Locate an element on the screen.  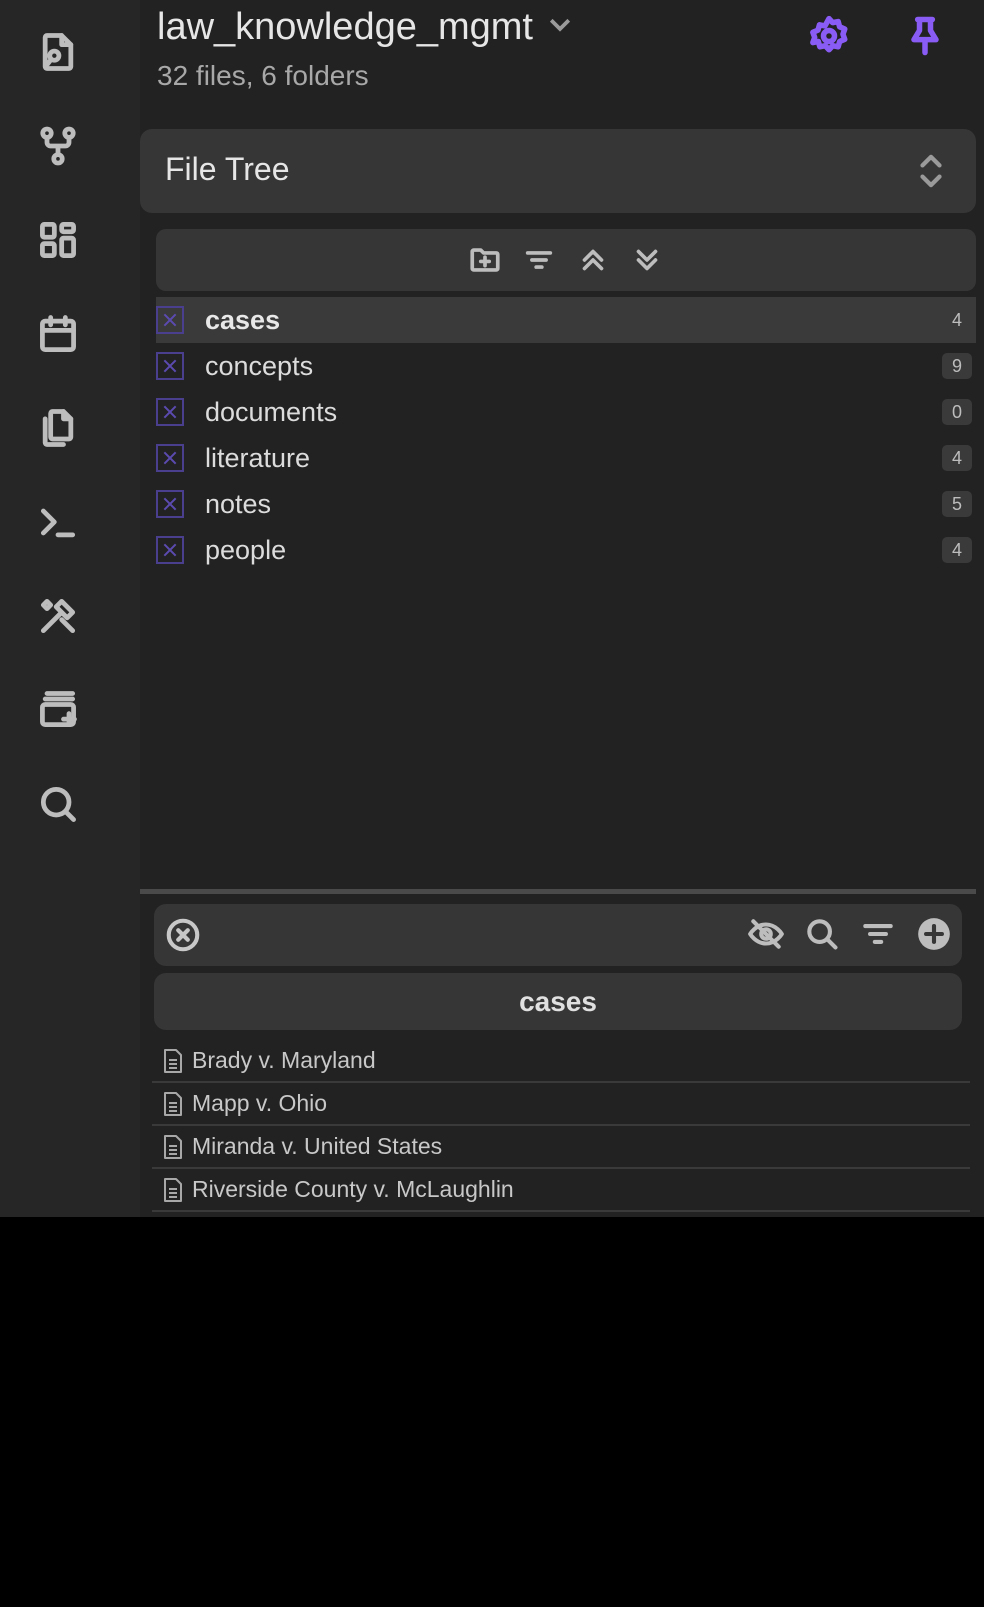
folder-count: 0 is located at coordinates (957, 412).